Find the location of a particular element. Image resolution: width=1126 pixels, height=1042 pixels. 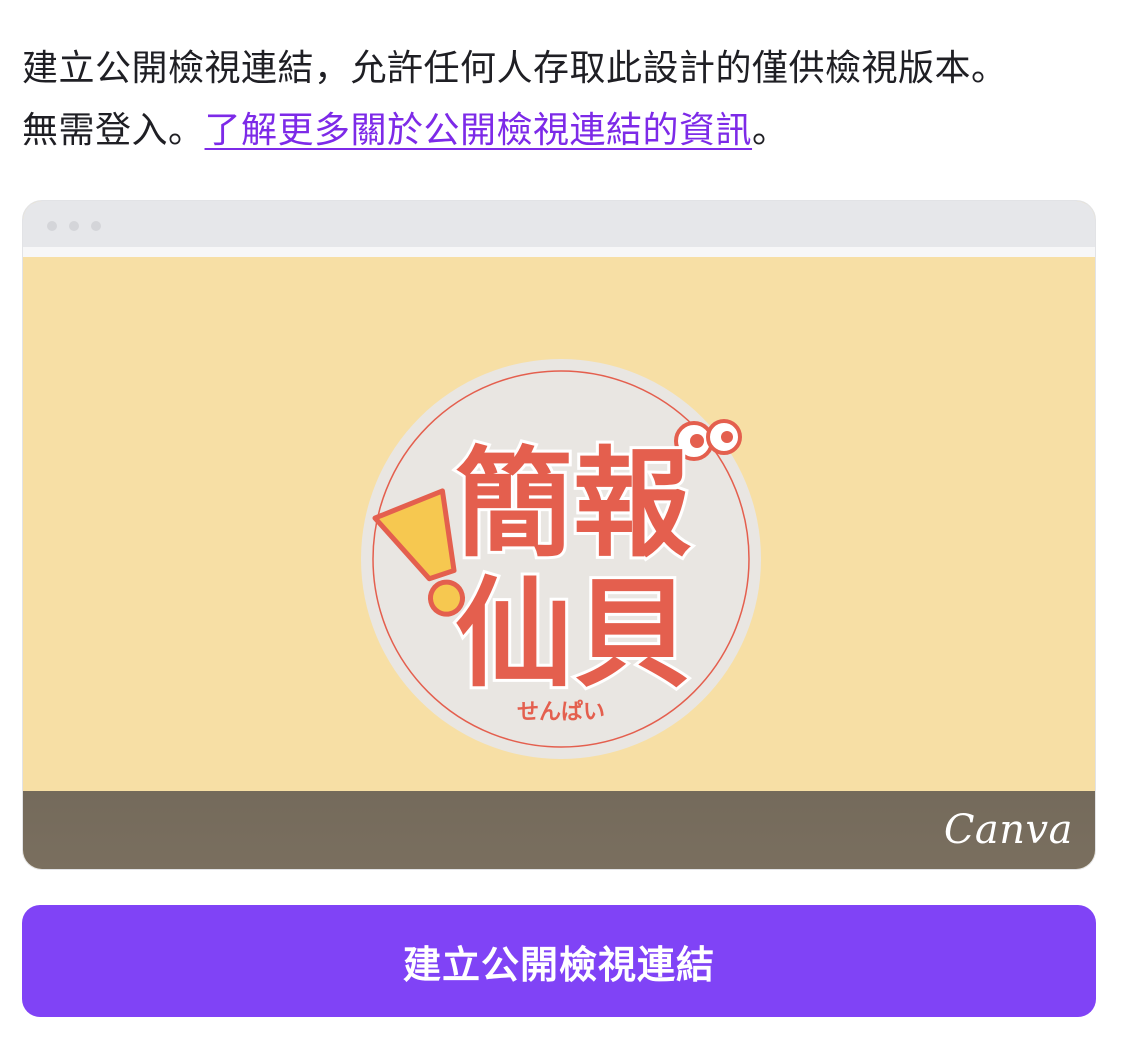

senpai-logo: 簡報 仙貝 せんぱい is located at coordinates (561, 559).